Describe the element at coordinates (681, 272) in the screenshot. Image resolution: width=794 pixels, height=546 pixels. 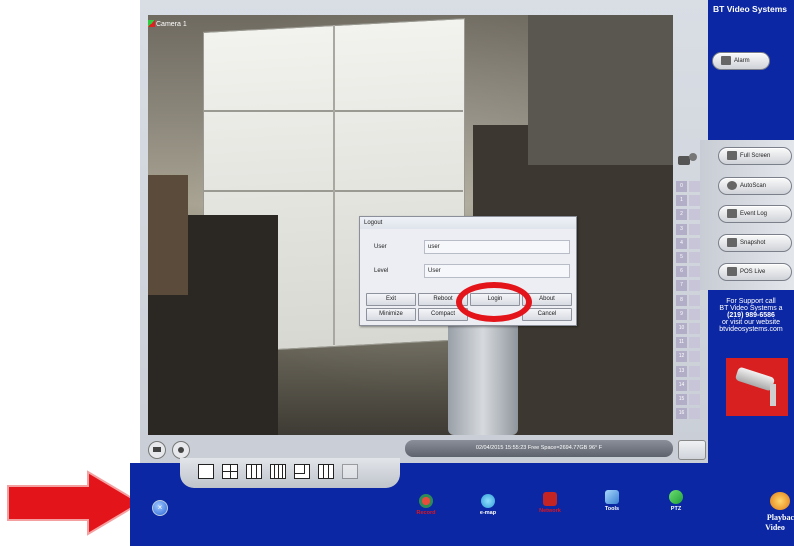
I see `camera-number-button: 6` at that location.